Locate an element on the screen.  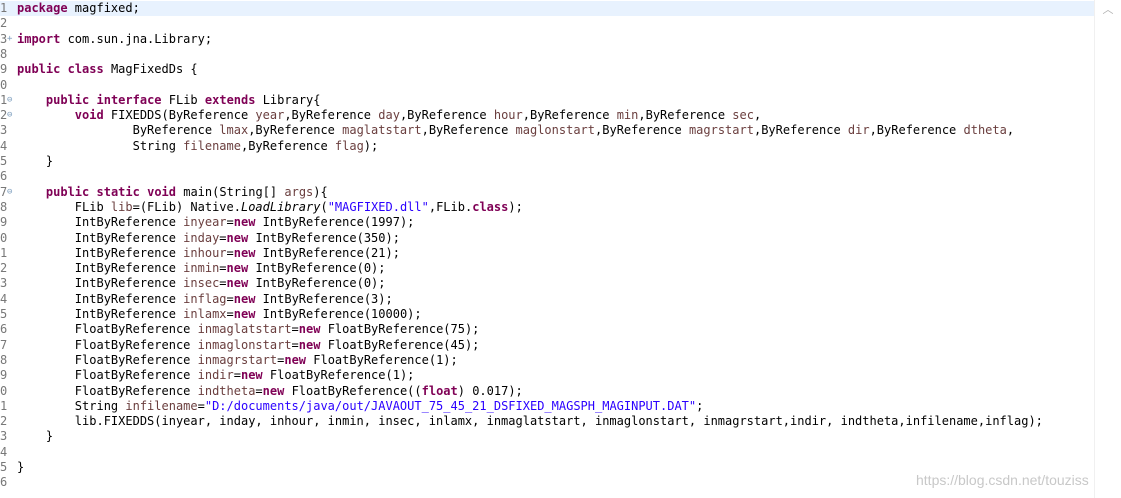
code-text: package magfixed; is located at coordinates (78, 8).